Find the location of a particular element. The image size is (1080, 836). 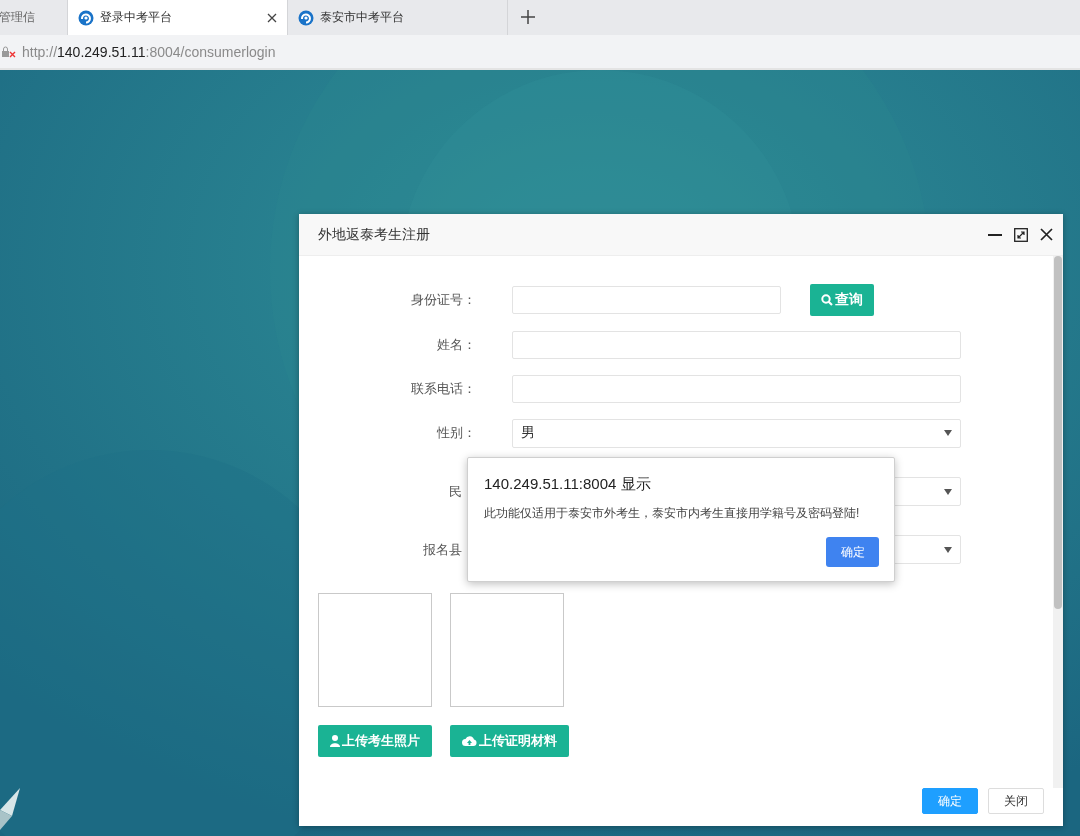

field-label: 姓名： is located at coordinates (456, 345).